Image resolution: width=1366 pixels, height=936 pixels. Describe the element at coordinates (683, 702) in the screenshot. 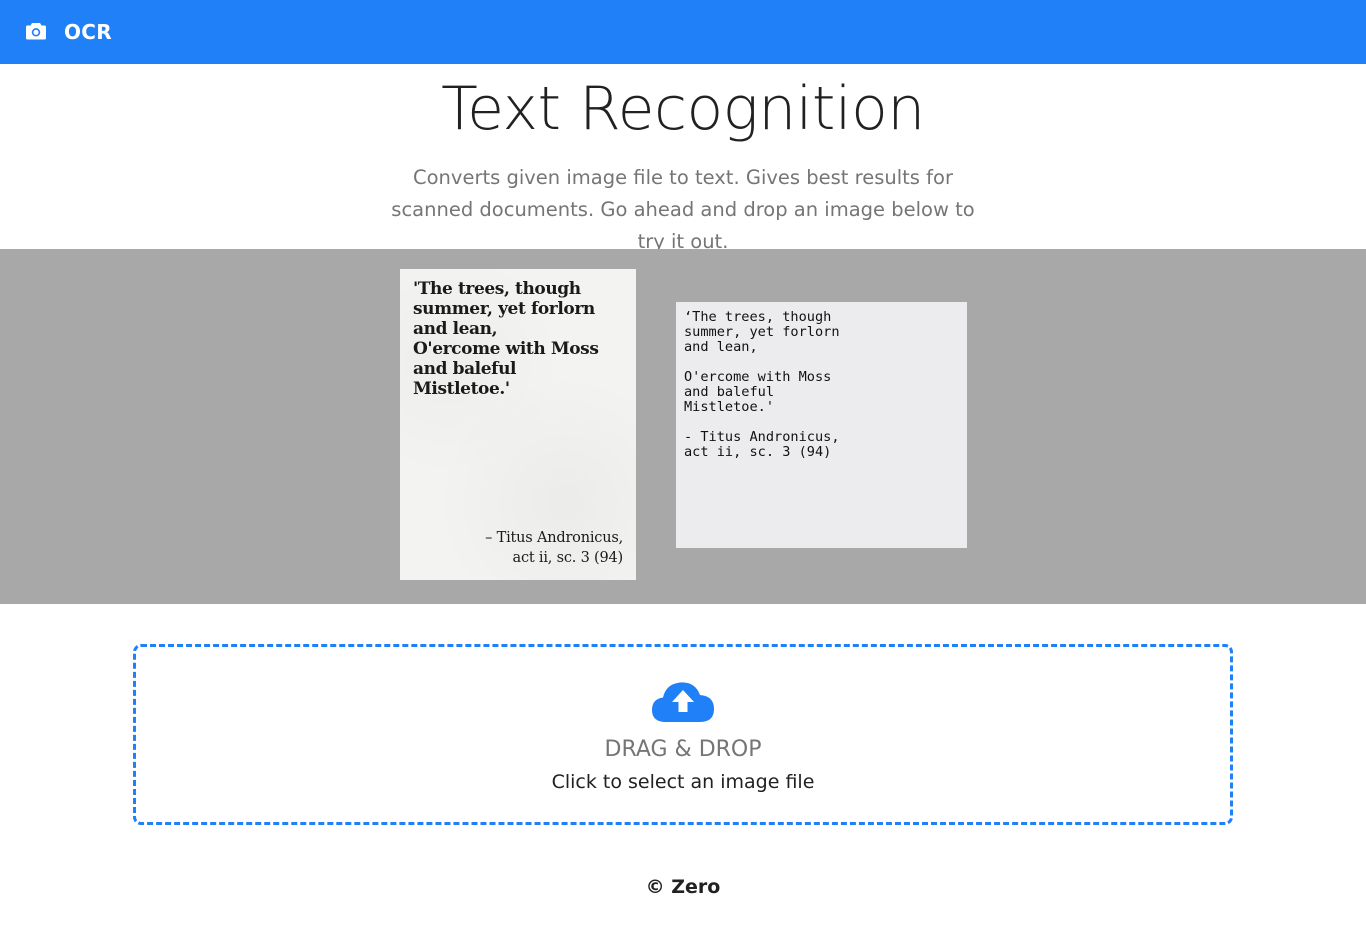

I see `cloud-upload-icon` at that location.